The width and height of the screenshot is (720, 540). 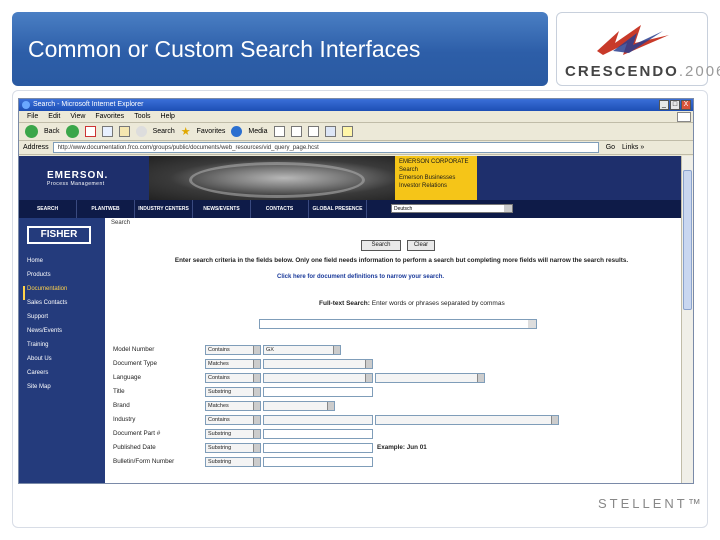 I want to click on menu-edit: Edit, so click(x=54, y=116).